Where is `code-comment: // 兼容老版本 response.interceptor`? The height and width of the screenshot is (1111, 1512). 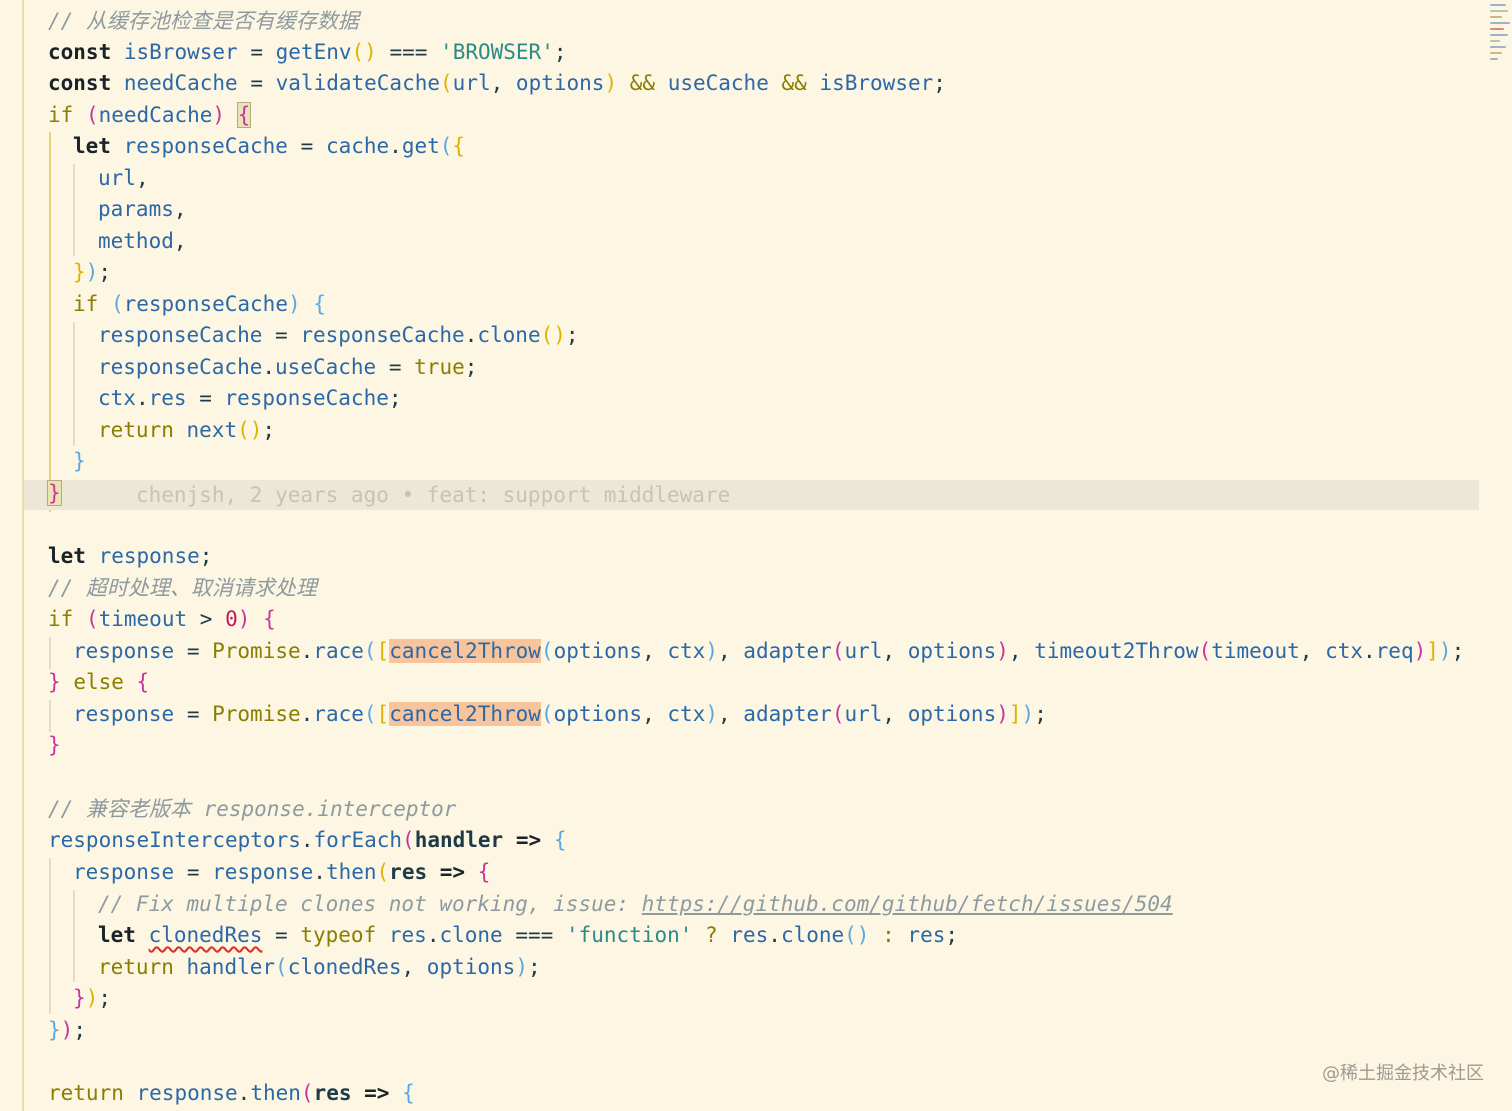
code-comment: // 兼容老版本 response.interceptor is located at coordinates (252, 809).